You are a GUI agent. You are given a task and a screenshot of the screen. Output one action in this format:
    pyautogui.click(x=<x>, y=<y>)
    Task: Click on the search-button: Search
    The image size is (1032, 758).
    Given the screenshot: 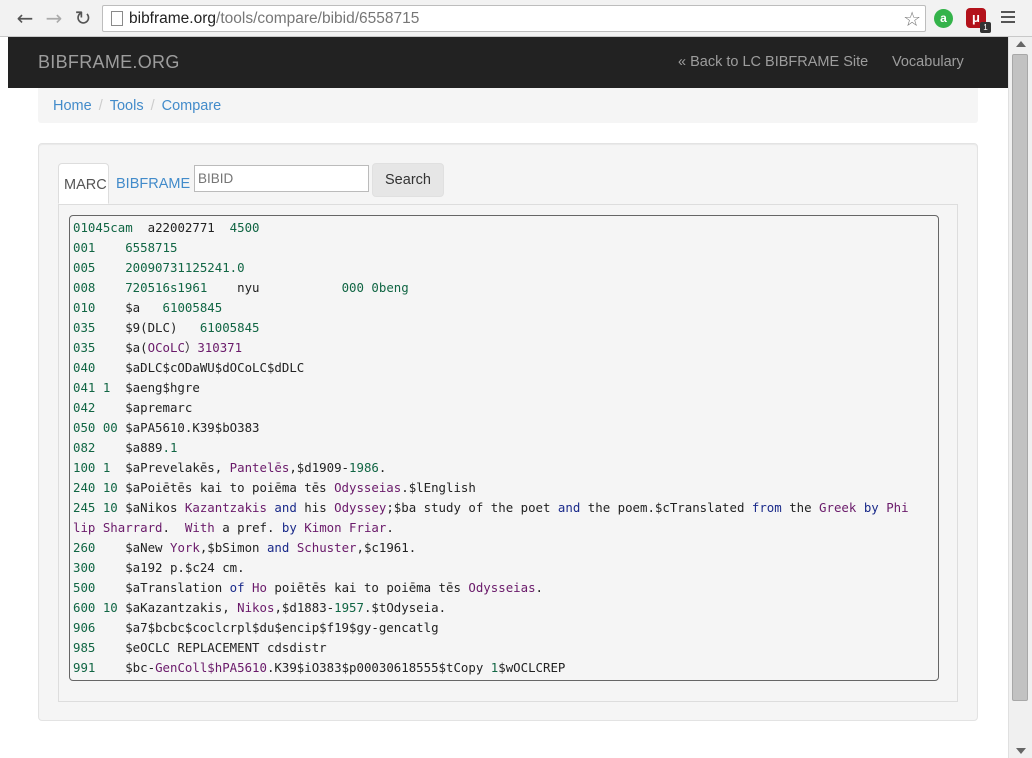 What is the action you would take?
    pyautogui.click(x=408, y=180)
    